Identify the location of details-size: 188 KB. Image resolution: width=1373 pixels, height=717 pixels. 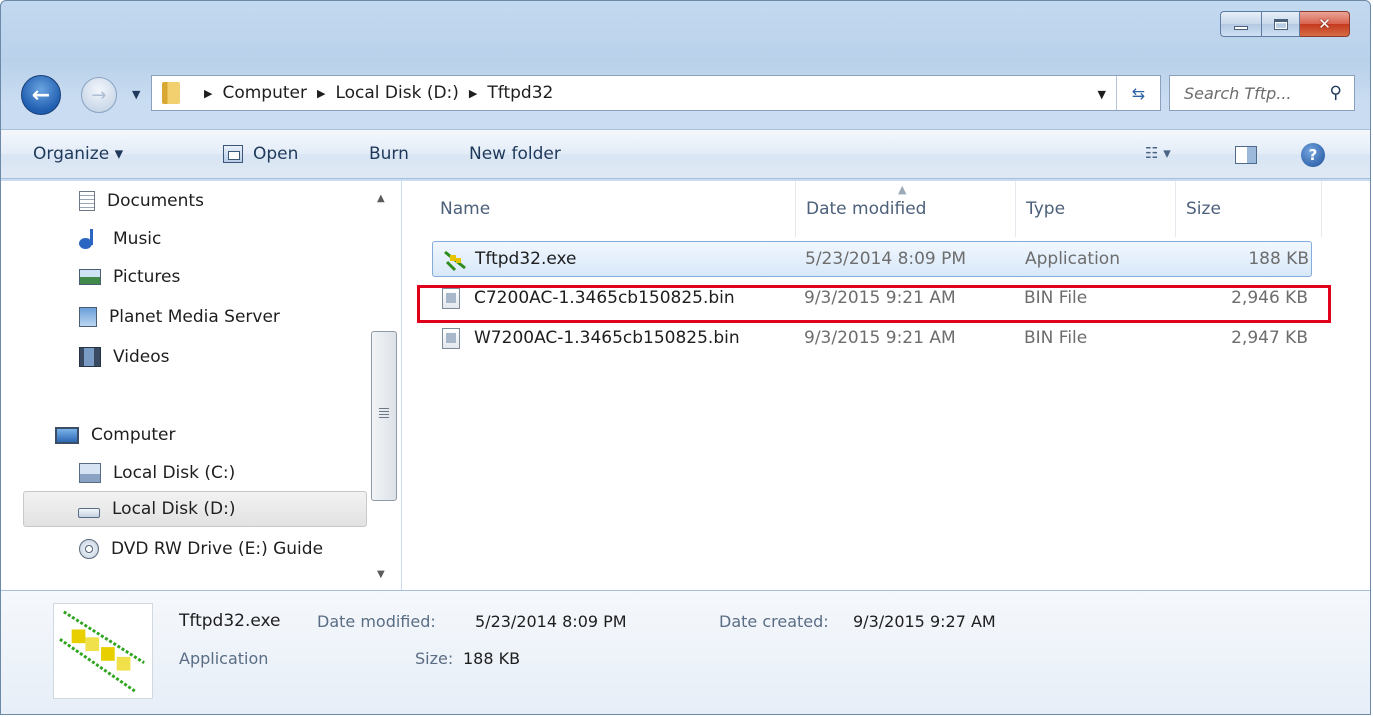
(492, 658).